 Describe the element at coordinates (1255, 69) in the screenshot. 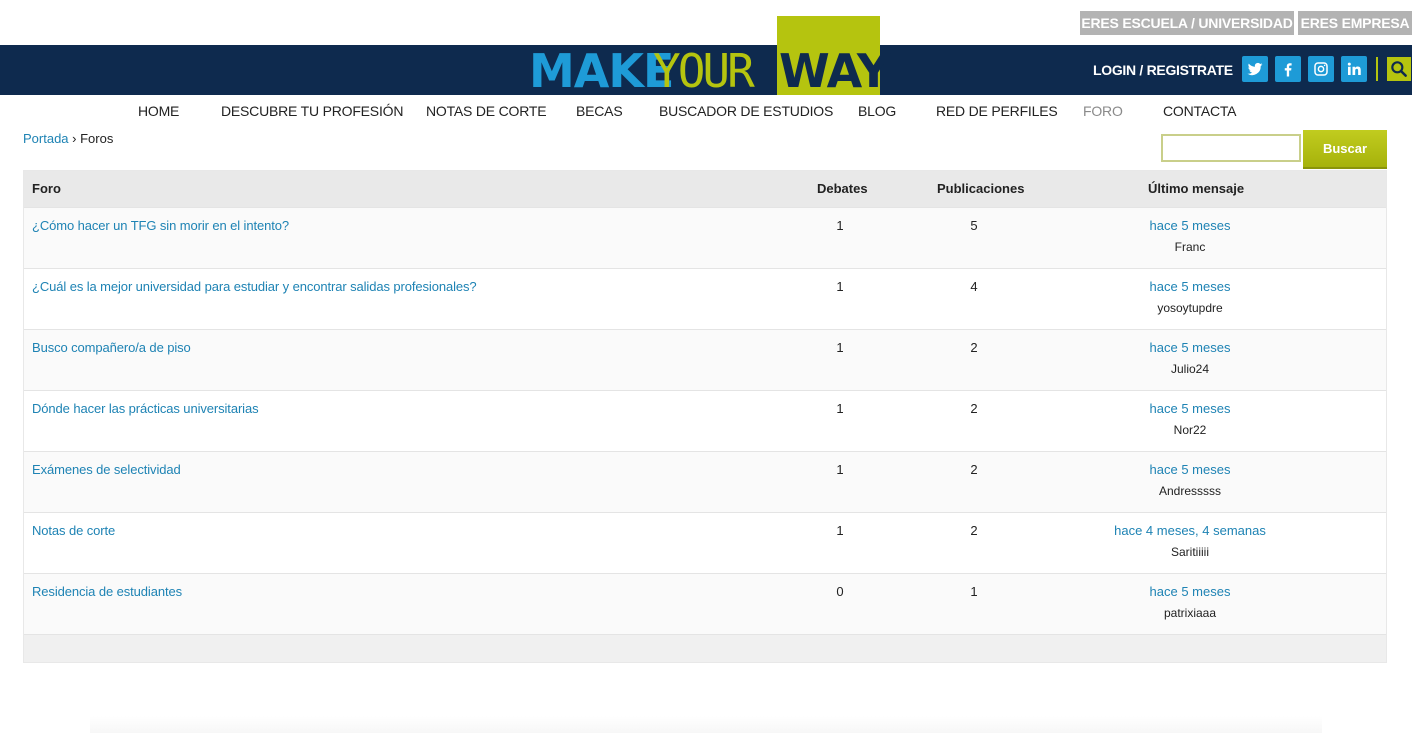

I see `twitter-icon` at that location.